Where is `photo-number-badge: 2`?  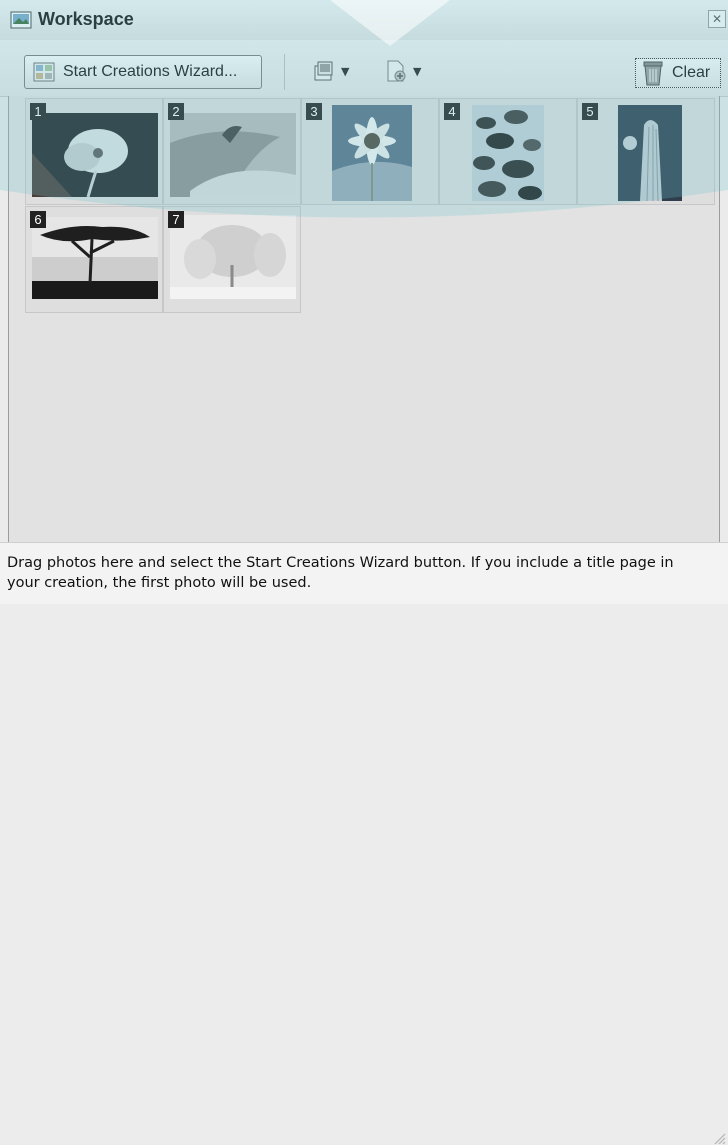
photo-number-badge: 2 is located at coordinates (176, 111).